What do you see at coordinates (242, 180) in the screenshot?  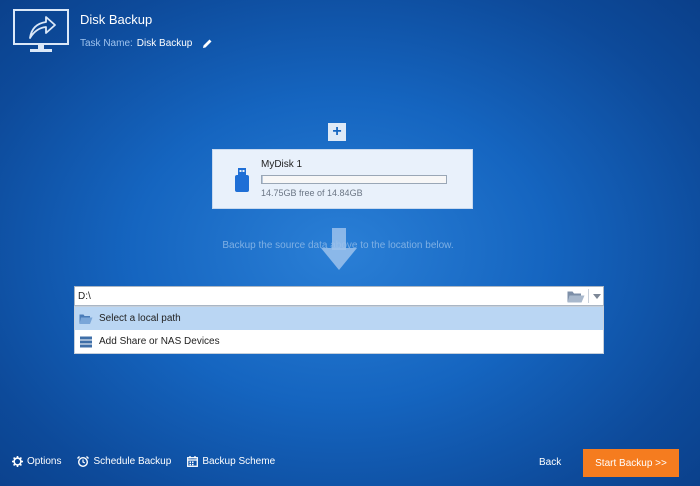 I see `usb-drive-icon` at bounding box center [242, 180].